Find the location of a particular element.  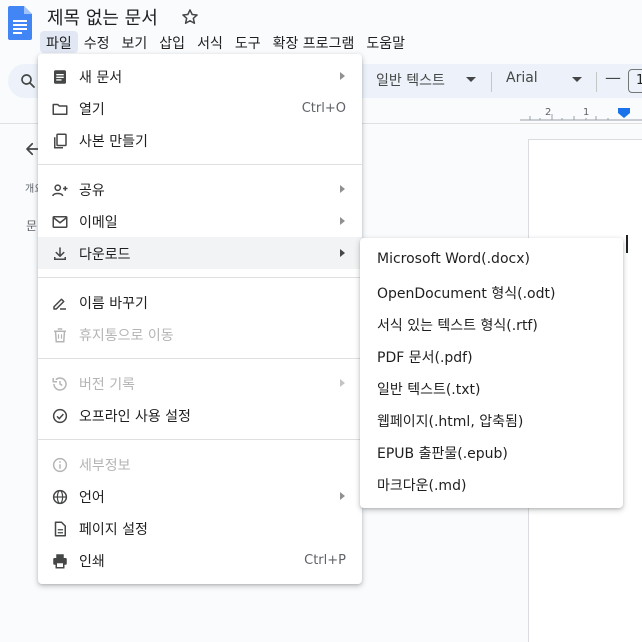

menu-tools: 도구 is located at coordinates (248, 42).